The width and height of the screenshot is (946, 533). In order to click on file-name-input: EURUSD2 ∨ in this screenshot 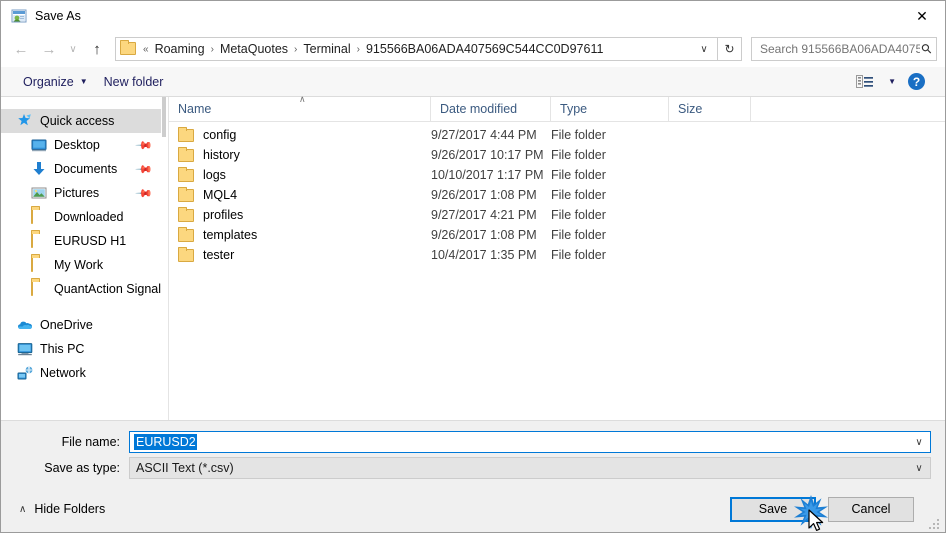, I will do `click(530, 442)`.